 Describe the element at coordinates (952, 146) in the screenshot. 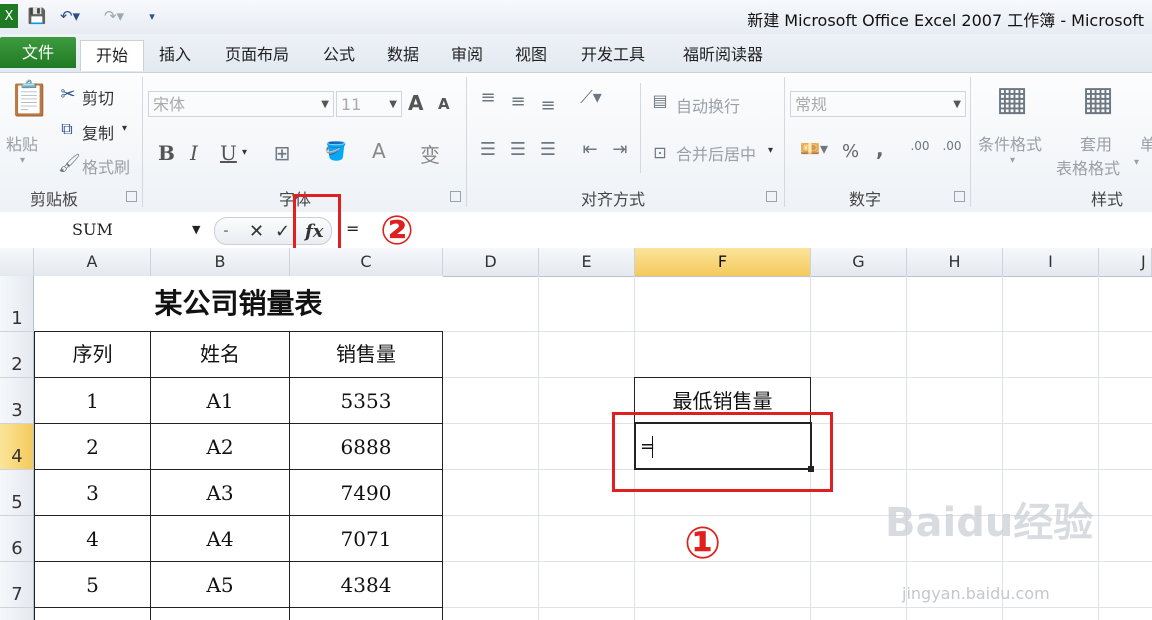

I see `decrease-decimal-icon: .00` at that location.